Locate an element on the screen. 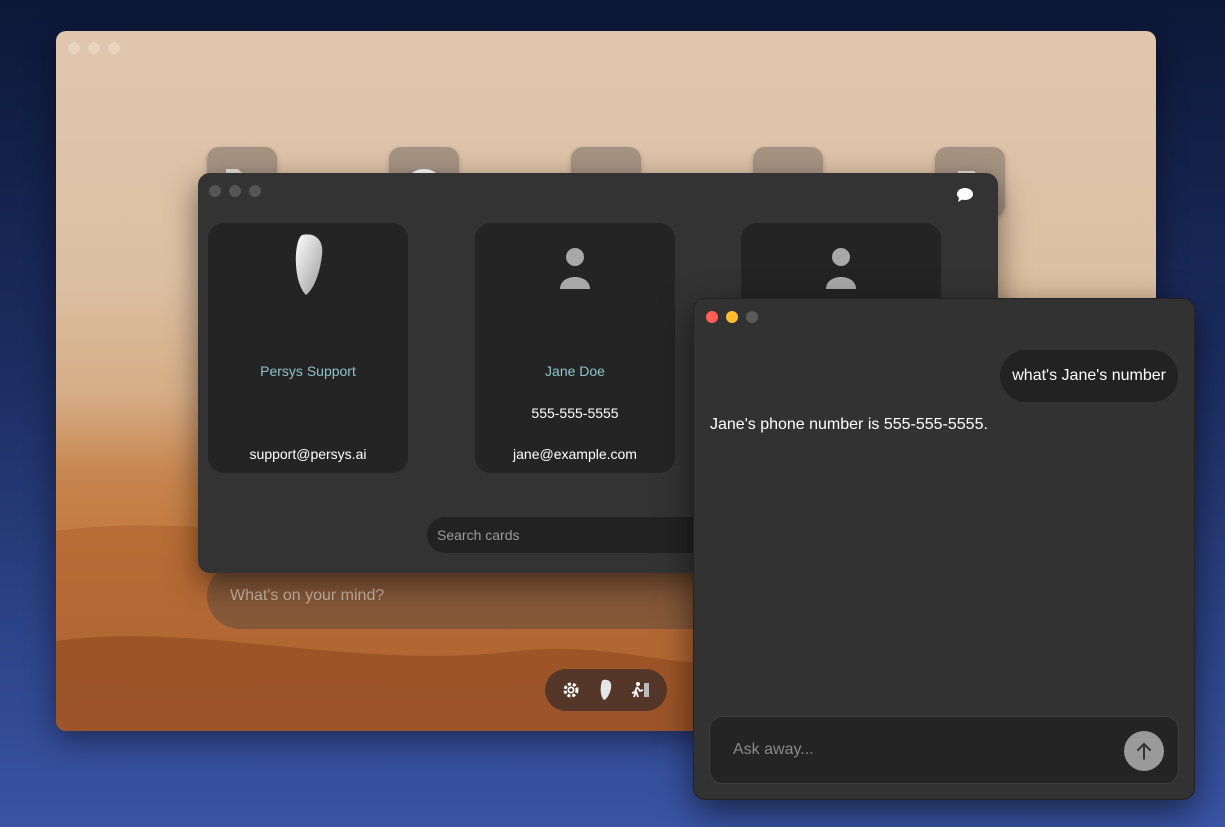  send-button is located at coordinates (1144, 751).